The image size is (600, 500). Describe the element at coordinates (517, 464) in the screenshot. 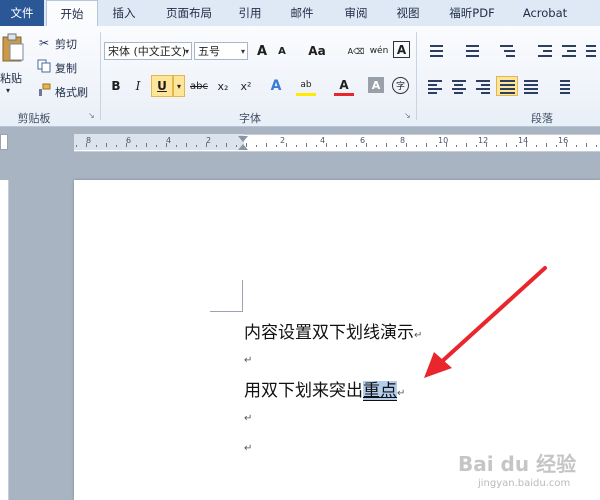

I see `baidu-watermark: Bai du 经验` at that location.